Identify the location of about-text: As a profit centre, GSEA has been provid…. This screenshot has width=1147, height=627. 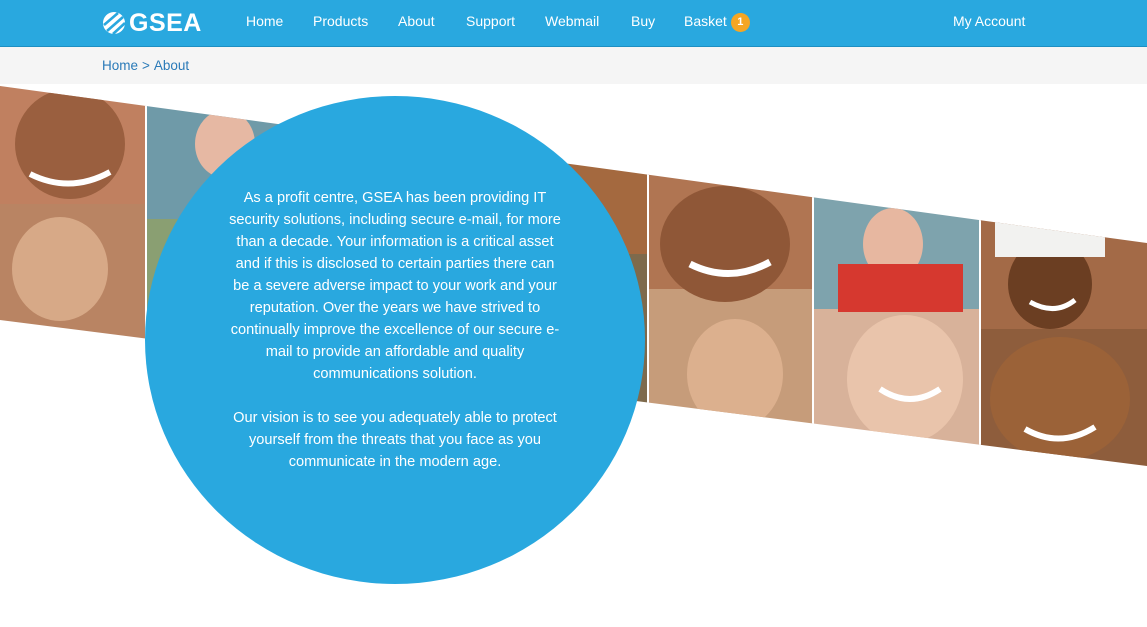
(395, 341).